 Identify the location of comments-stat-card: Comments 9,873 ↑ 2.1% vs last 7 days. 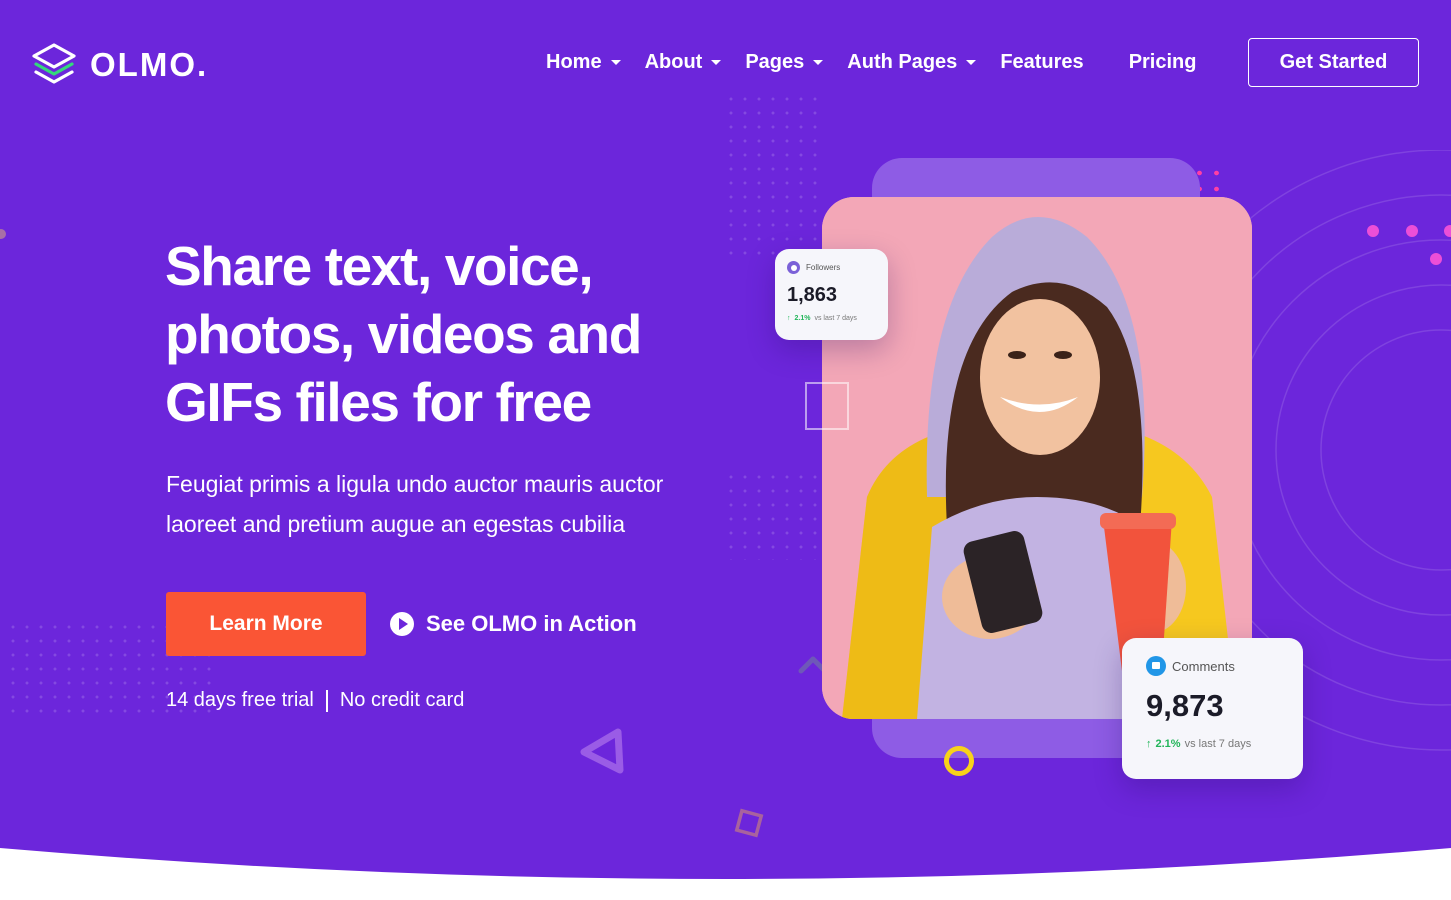
(1212, 708).